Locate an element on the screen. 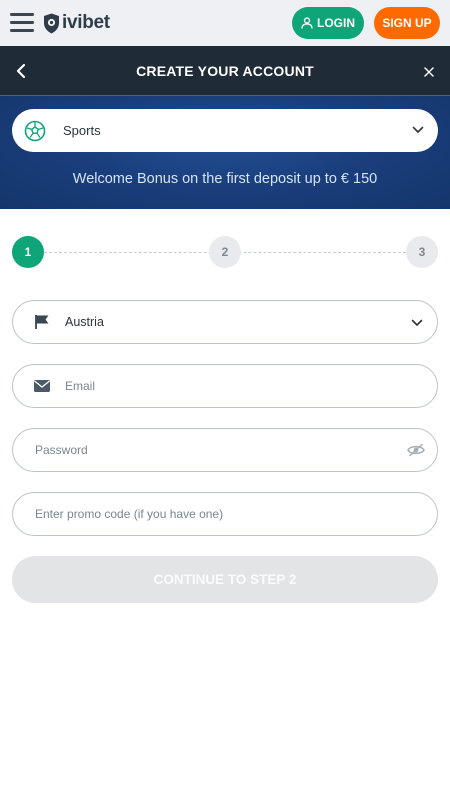  registration-stepper: 1 2 3 is located at coordinates (225, 252).